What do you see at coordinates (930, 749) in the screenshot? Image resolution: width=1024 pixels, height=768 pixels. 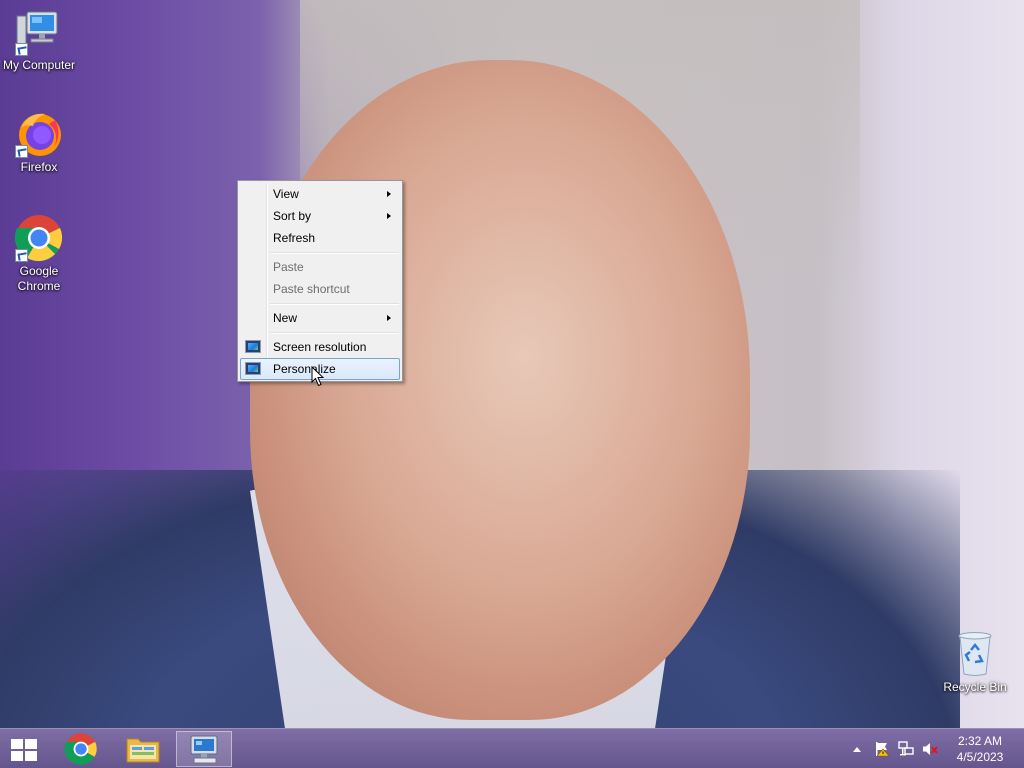 I see `volume-muted-icon` at bounding box center [930, 749].